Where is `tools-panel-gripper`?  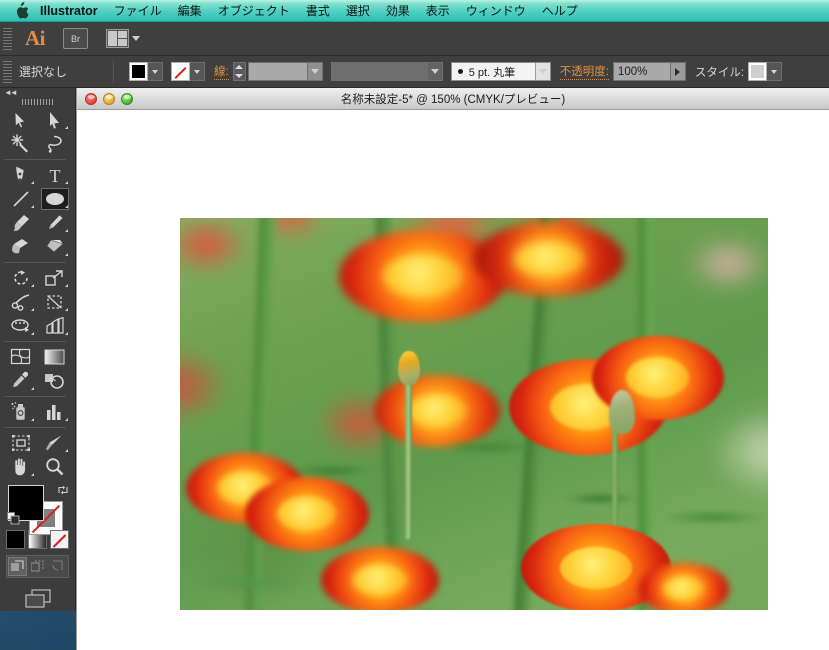 tools-panel-gripper is located at coordinates (37, 101).